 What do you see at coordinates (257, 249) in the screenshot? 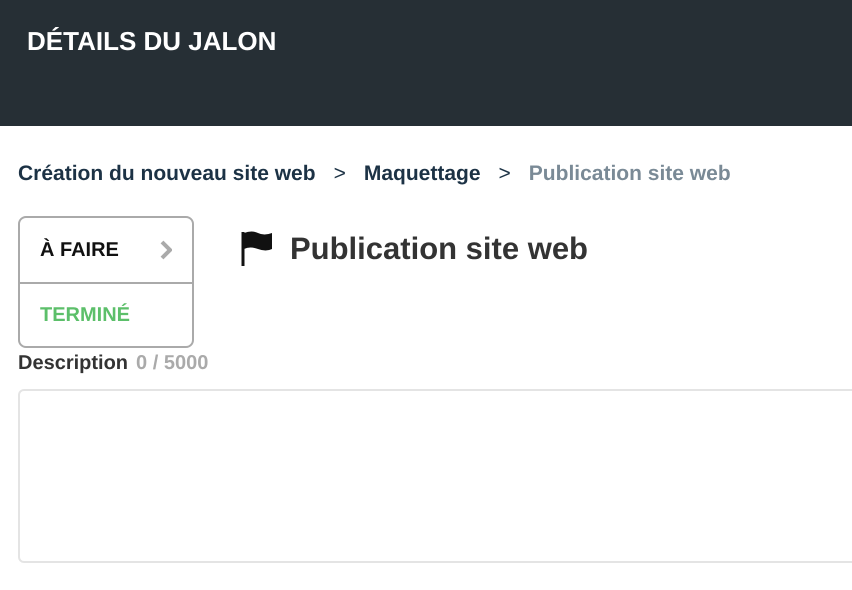
I see `flag-icon` at bounding box center [257, 249].